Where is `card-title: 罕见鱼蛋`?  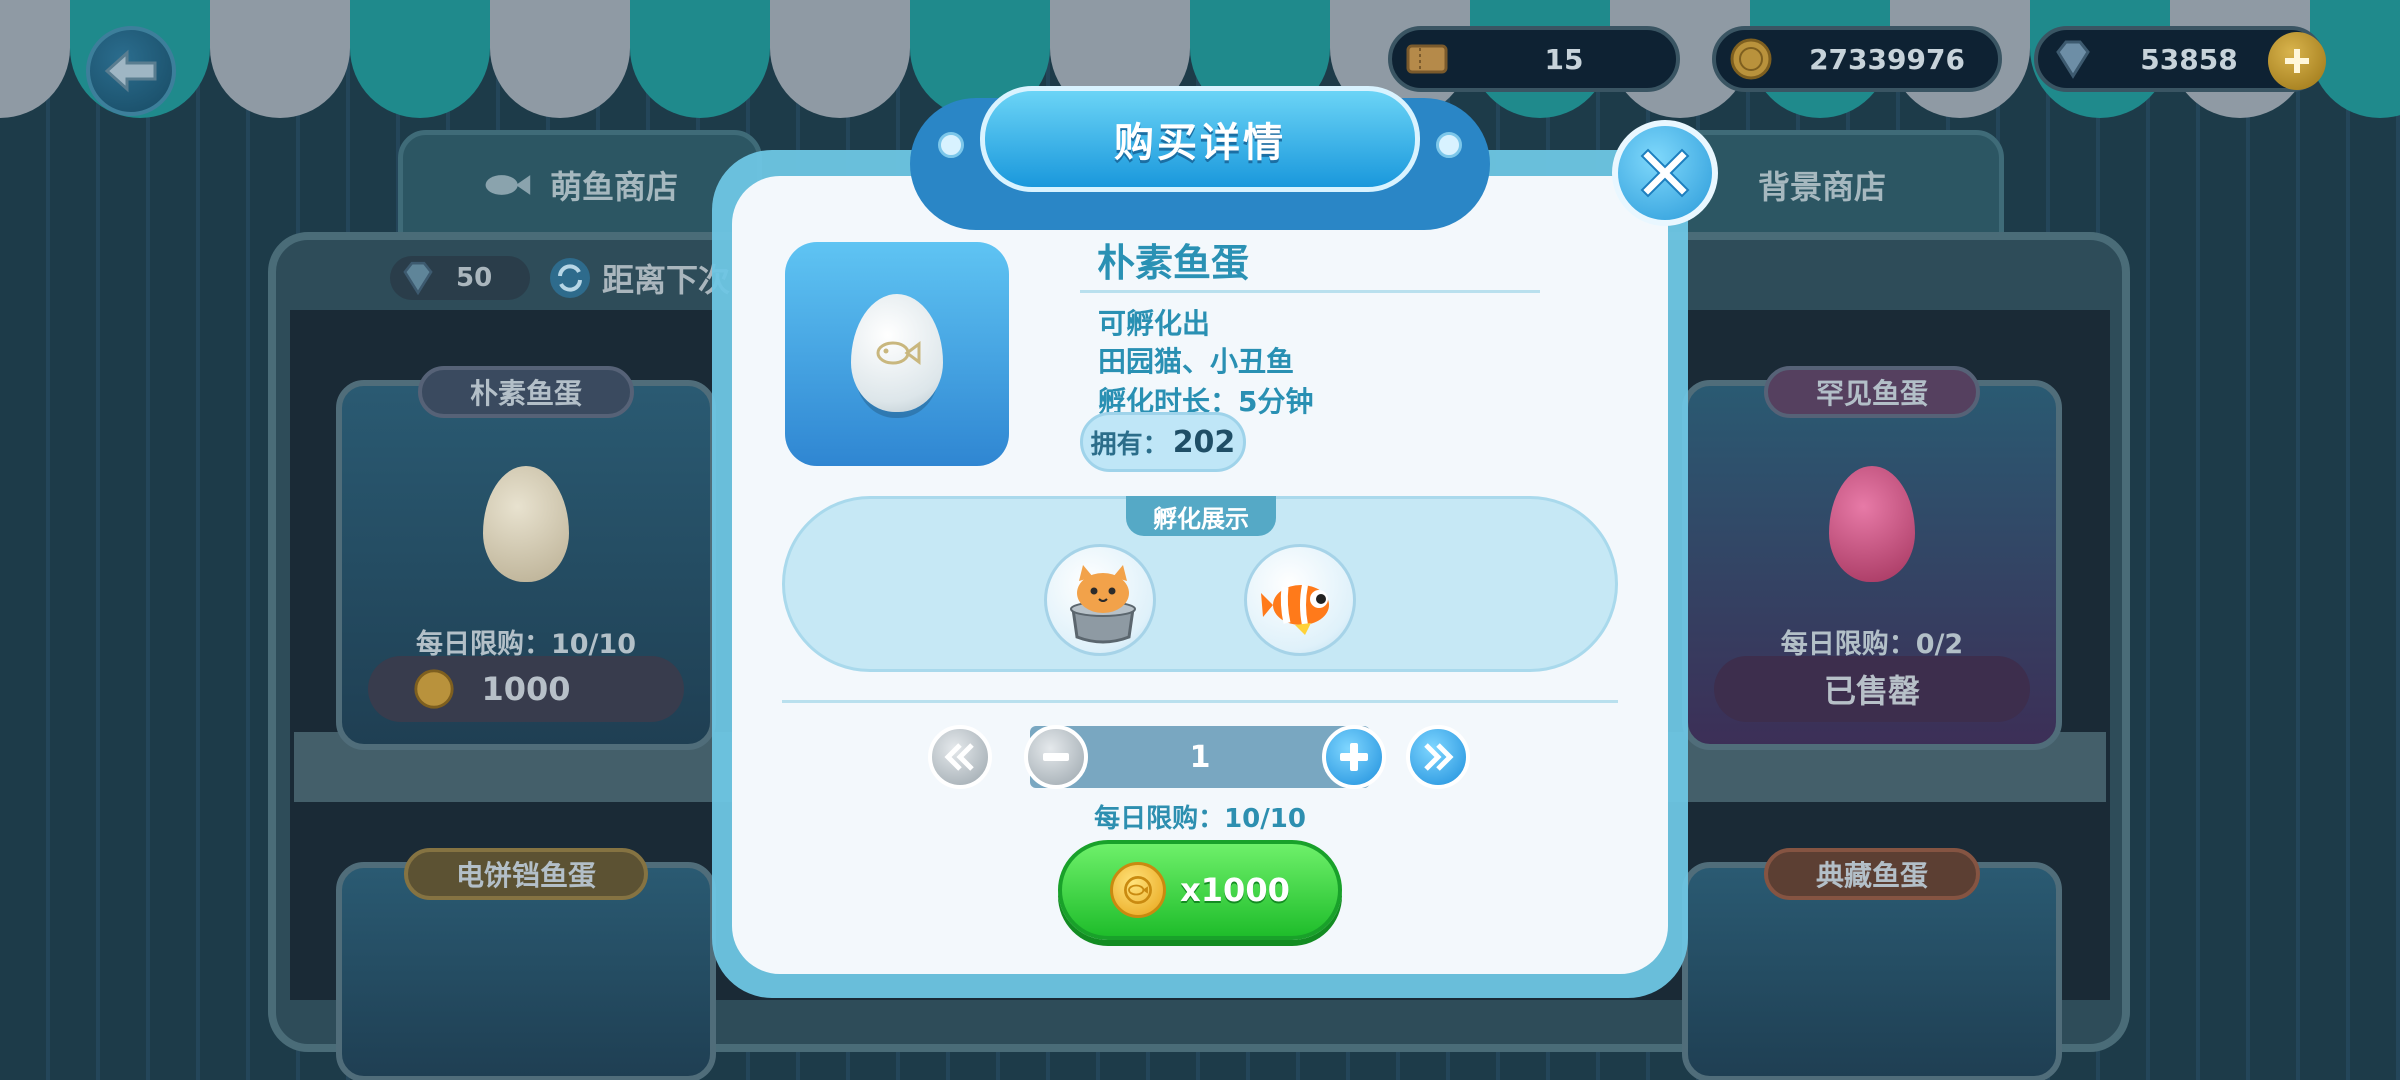 card-title: 罕见鱼蛋 is located at coordinates (1872, 392).